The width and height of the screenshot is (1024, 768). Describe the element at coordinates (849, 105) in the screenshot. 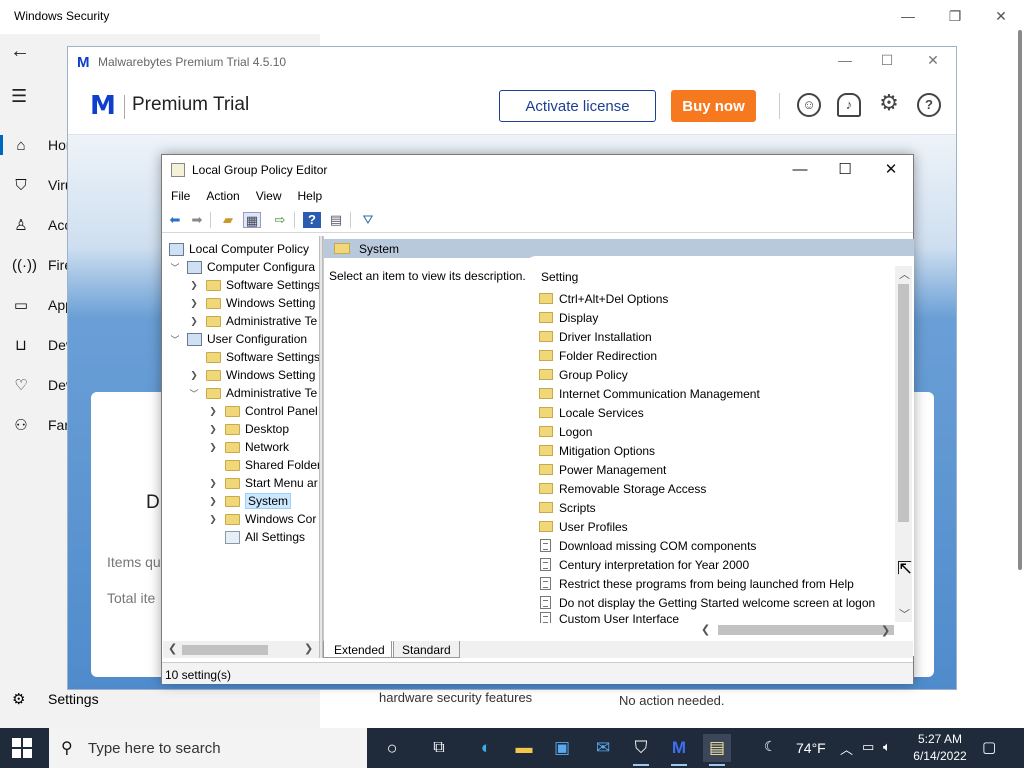

I see `bell-icon: ♪` at that location.